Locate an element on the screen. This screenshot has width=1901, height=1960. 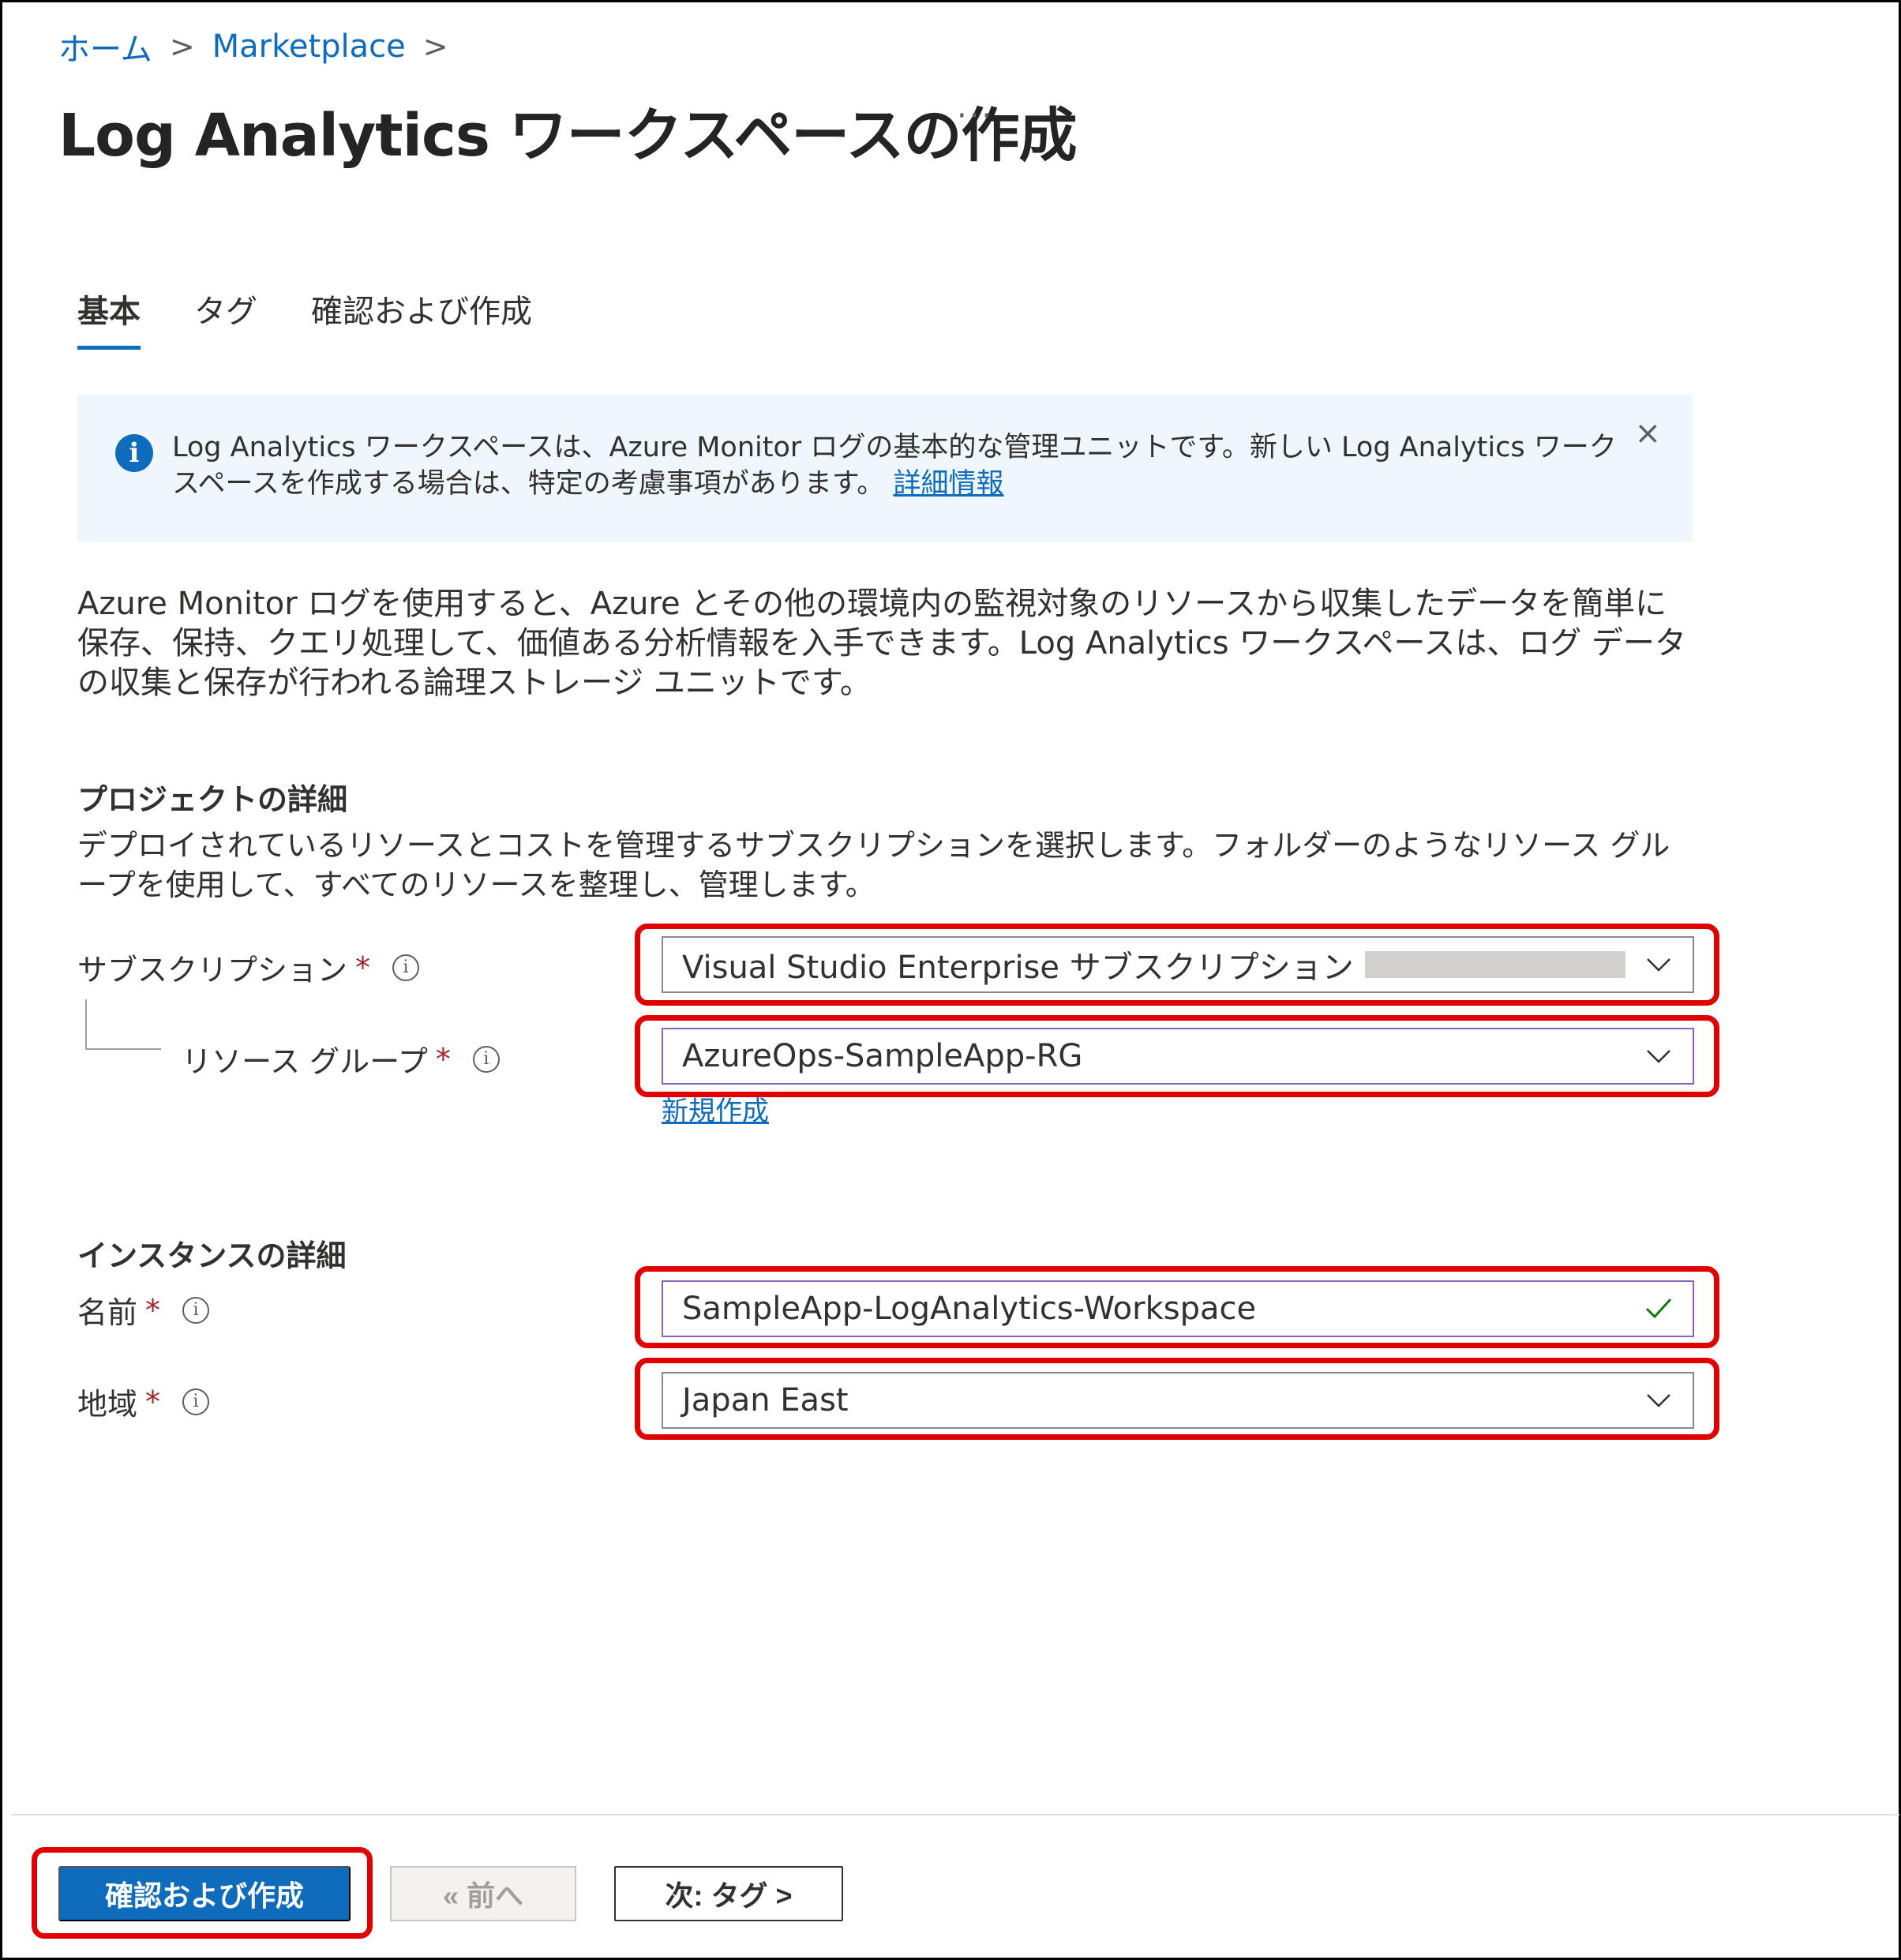
info-icon: i is located at coordinates (134, 453).